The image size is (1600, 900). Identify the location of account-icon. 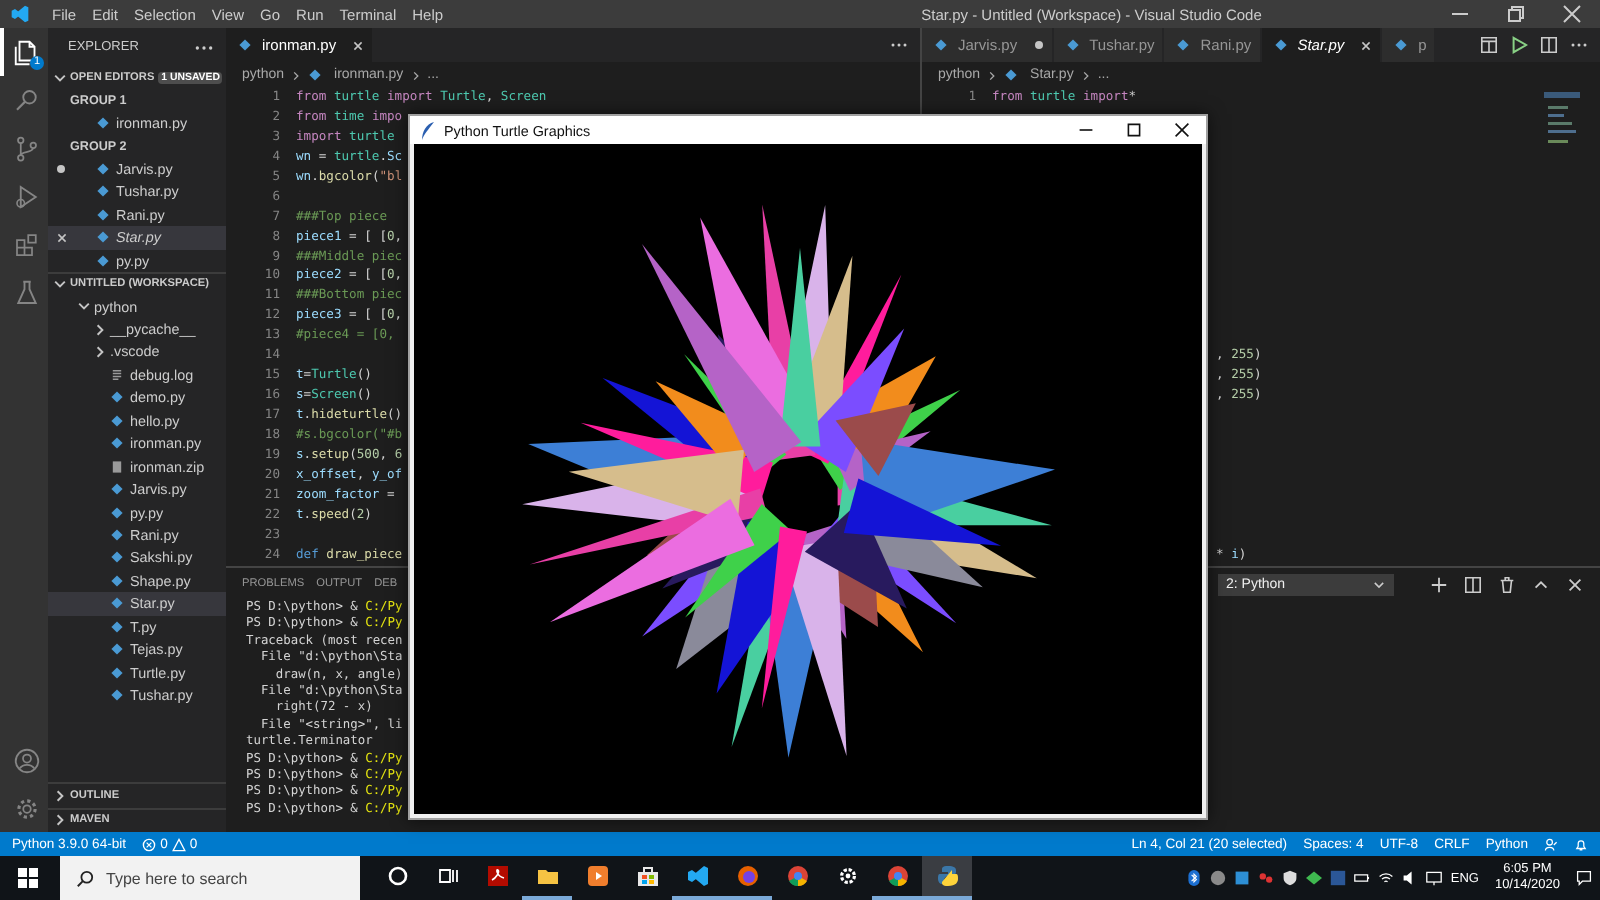
(26, 760).